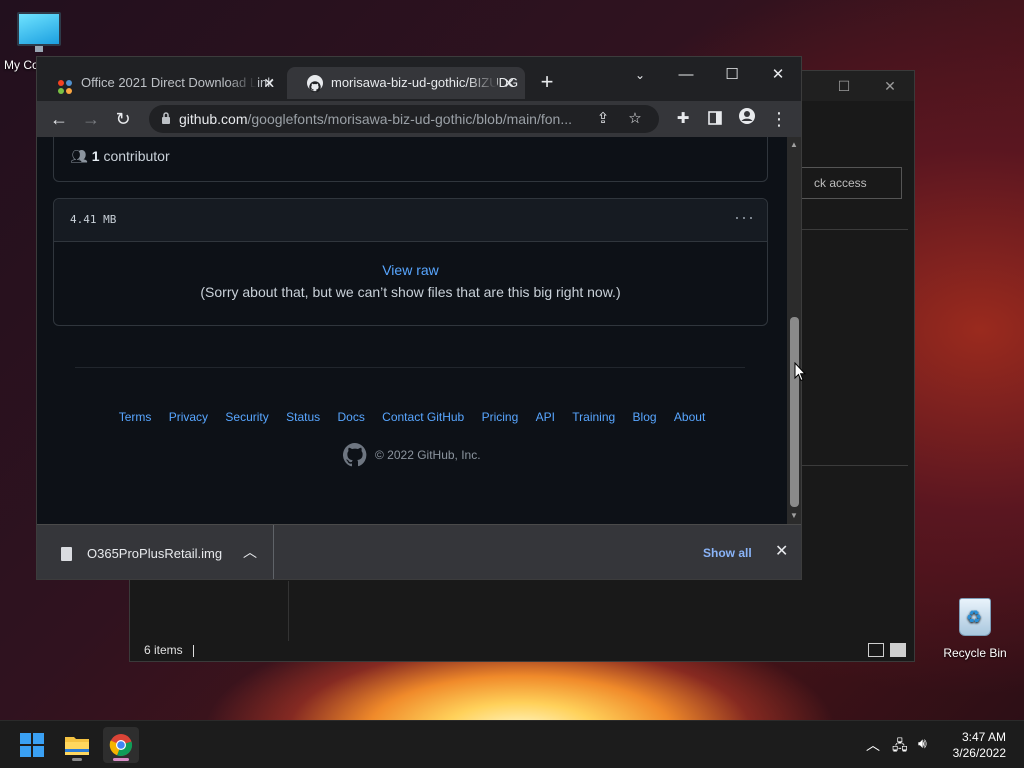  What do you see at coordinates (406, 83) in the screenshot?
I see `tab-github: morisawa-biz-ud-gothic/BIZUDG ✕` at bounding box center [406, 83].